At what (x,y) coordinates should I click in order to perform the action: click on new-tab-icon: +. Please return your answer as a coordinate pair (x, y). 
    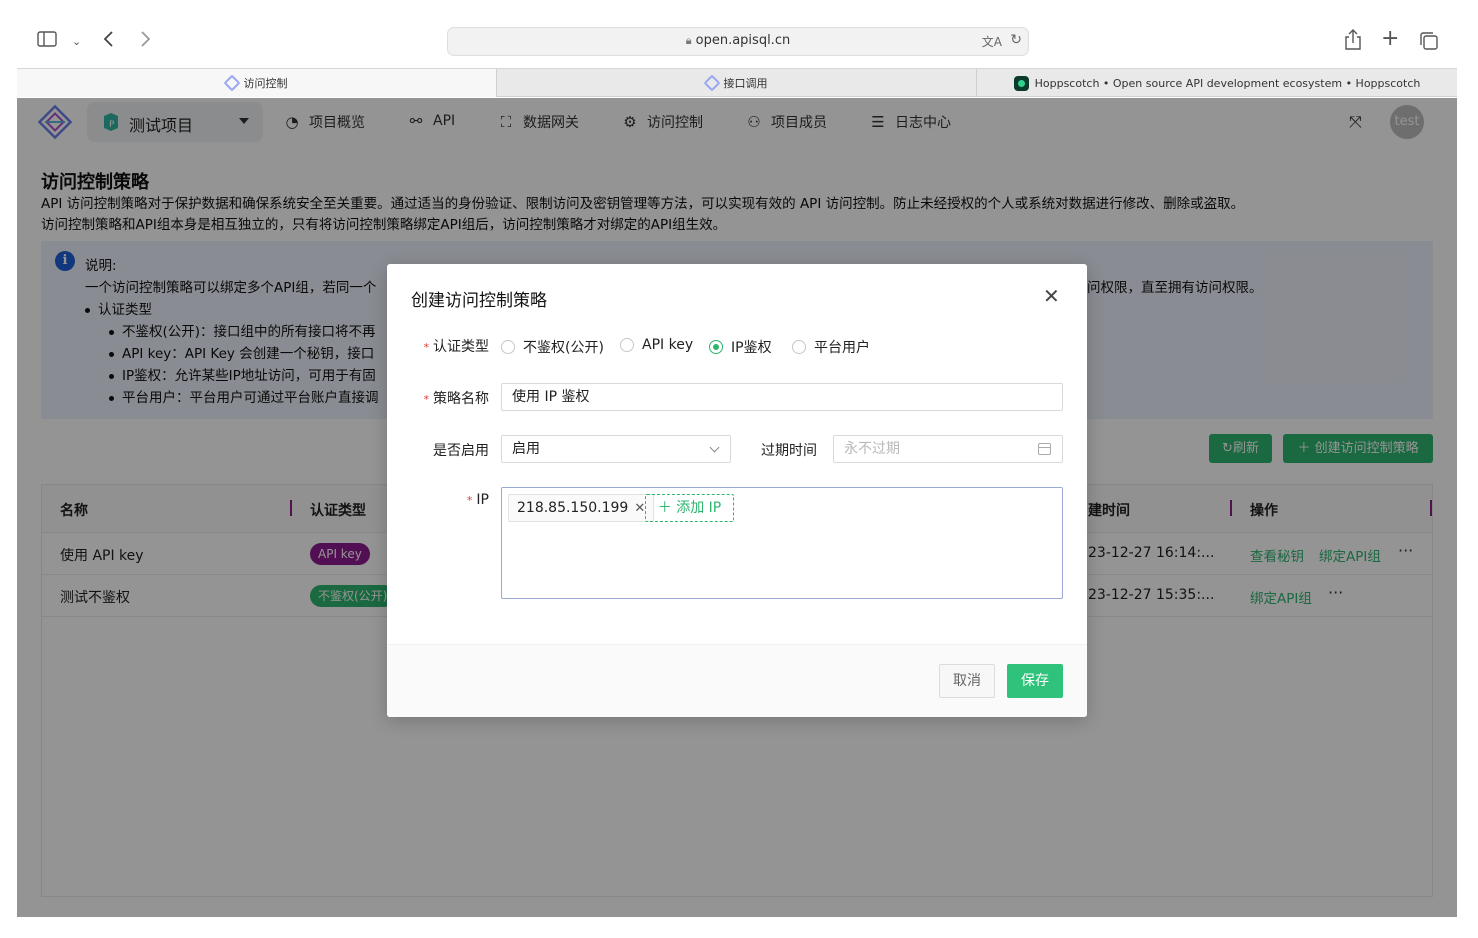
    Looking at the image, I should click on (1390, 39).